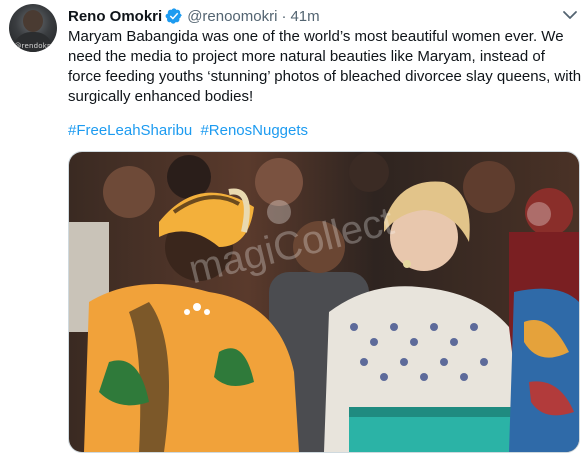 The width and height of the screenshot is (586, 453). Describe the element at coordinates (173, 16) in the screenshot. I see `verified-badge-icon` at that location.